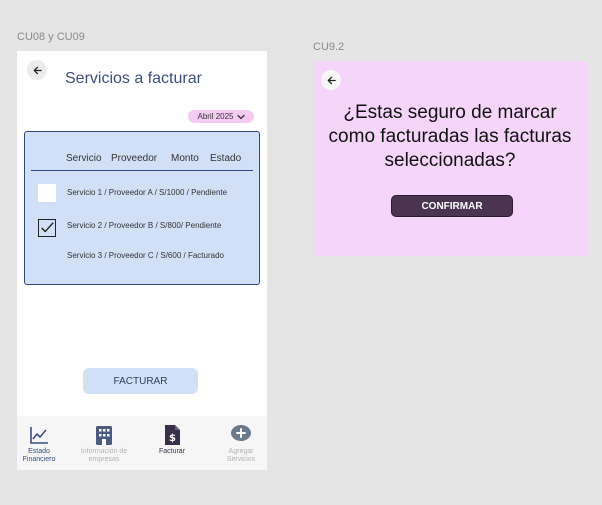  Describe the element at coordinates (240, 116) in the screenshot. I see `chevron-down-icon` at that location.